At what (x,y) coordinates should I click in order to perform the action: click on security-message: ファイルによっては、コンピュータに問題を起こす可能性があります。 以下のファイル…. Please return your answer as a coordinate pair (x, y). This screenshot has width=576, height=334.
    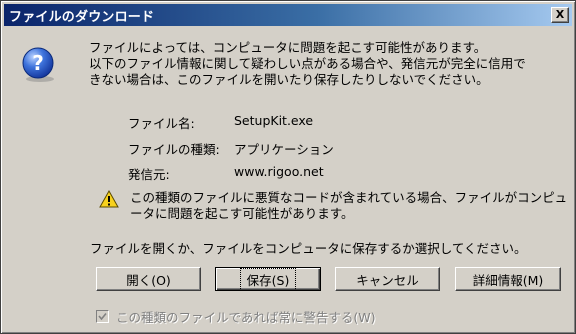
    Looking at the image, I should click on (324, 64).